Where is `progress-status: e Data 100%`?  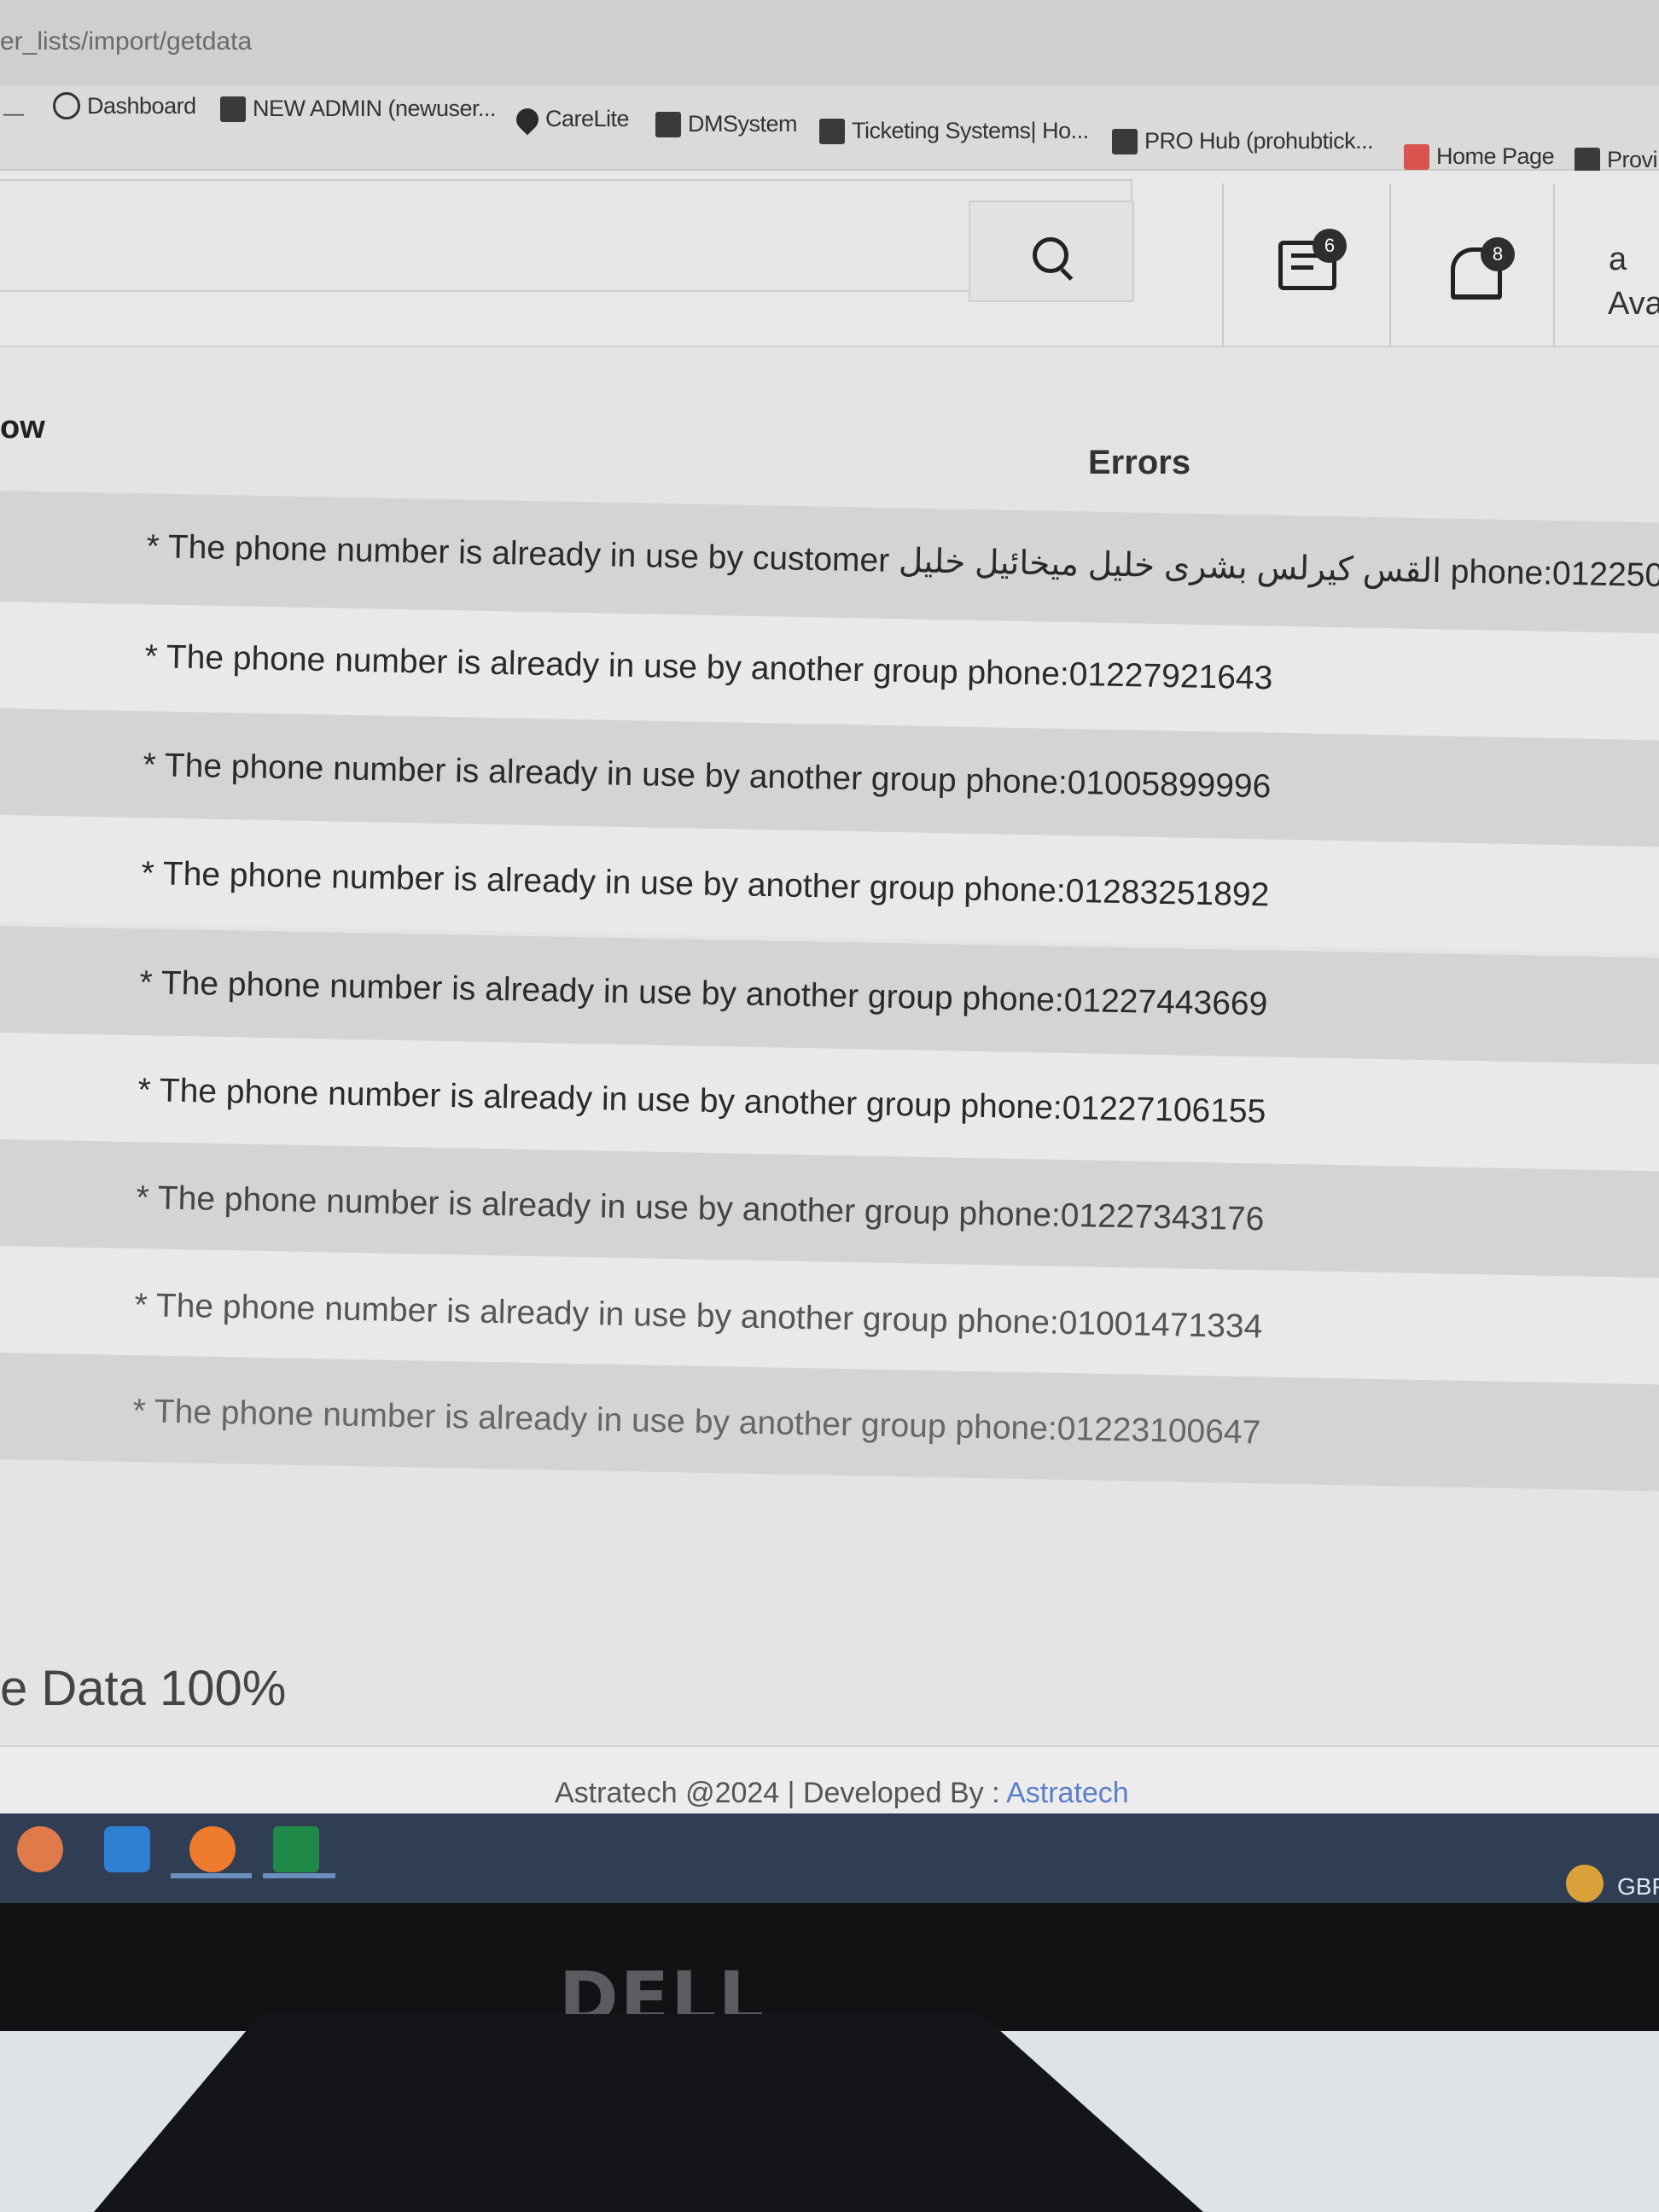
progress-status: e Data 100% is located at coordinates (143, 1688).